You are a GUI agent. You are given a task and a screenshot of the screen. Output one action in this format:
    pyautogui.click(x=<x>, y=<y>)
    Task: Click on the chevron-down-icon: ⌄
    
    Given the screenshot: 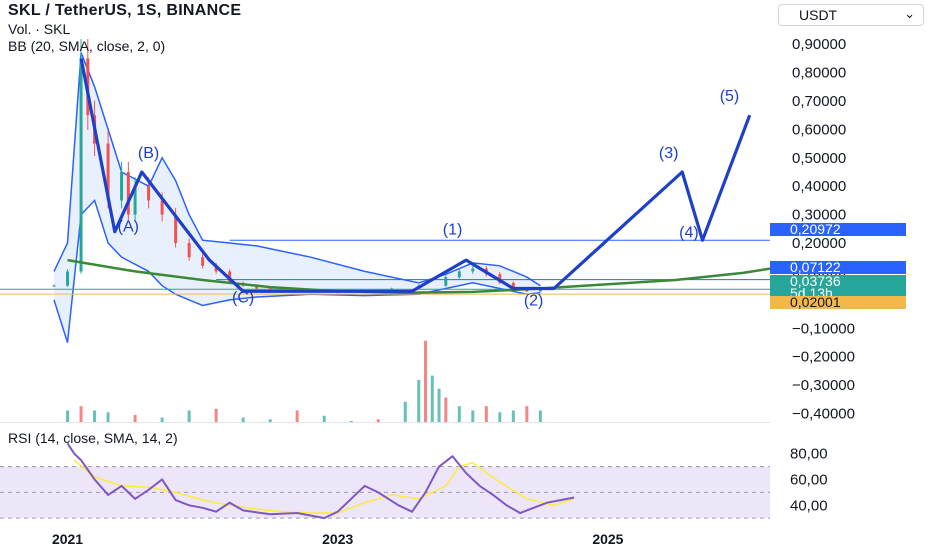 What is the action you would take?
    pyautogui.click(x=909, y=13)
    